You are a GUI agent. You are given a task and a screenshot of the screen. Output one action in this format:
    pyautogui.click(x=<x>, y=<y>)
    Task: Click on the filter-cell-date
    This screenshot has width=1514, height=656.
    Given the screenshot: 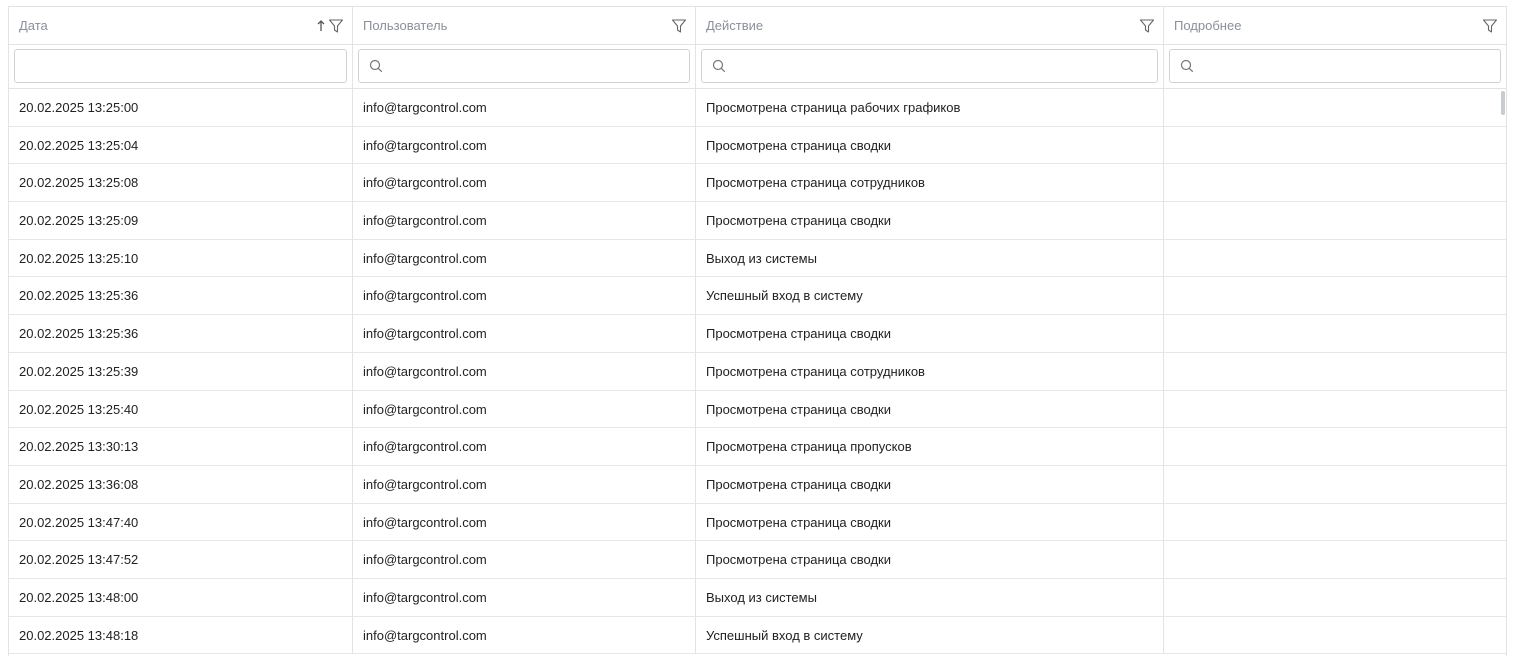 What is the action you would take?
    pyautogui.click(x=181, y=66)
    